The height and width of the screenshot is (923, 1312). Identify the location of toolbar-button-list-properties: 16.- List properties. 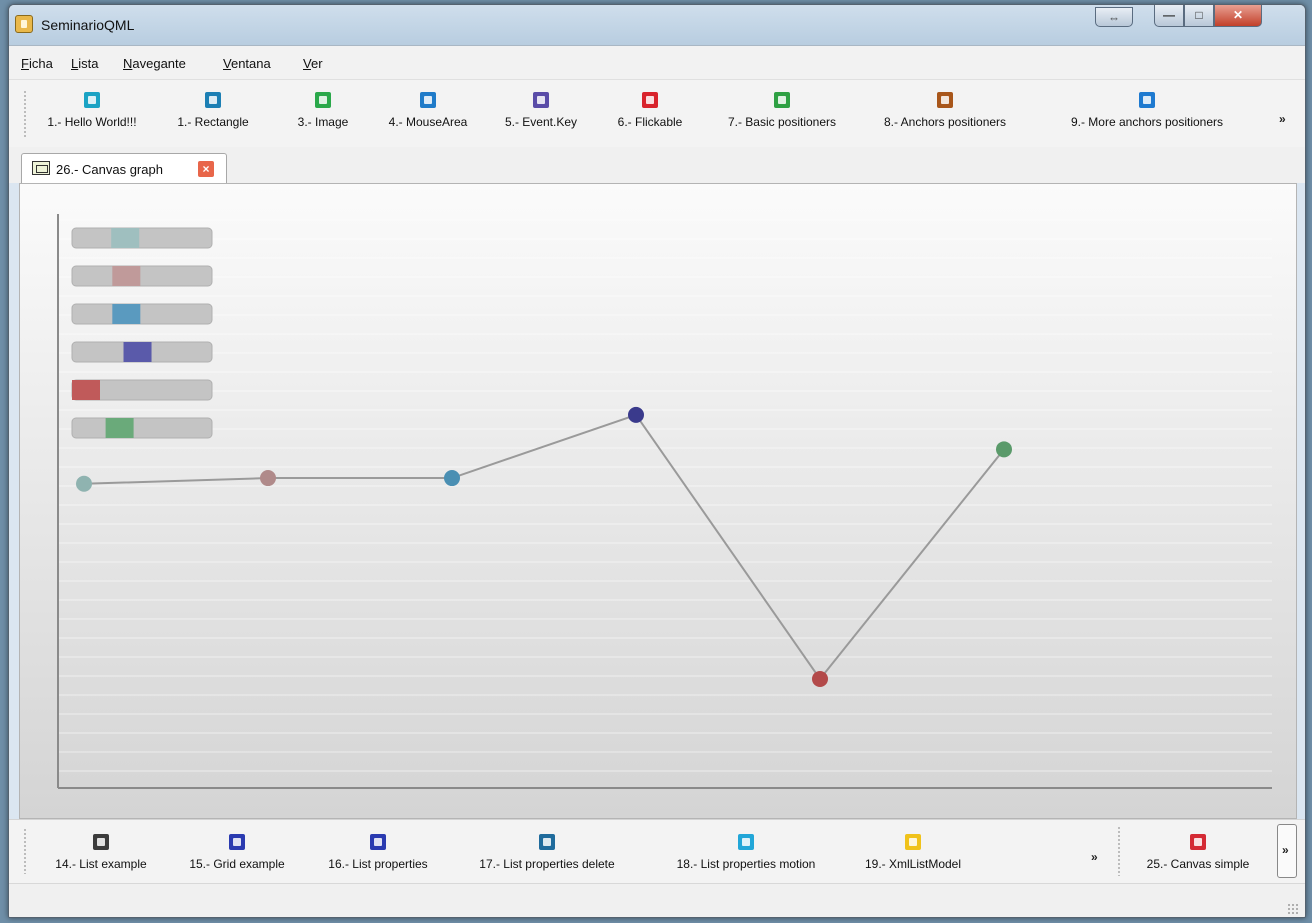
(378, 852).